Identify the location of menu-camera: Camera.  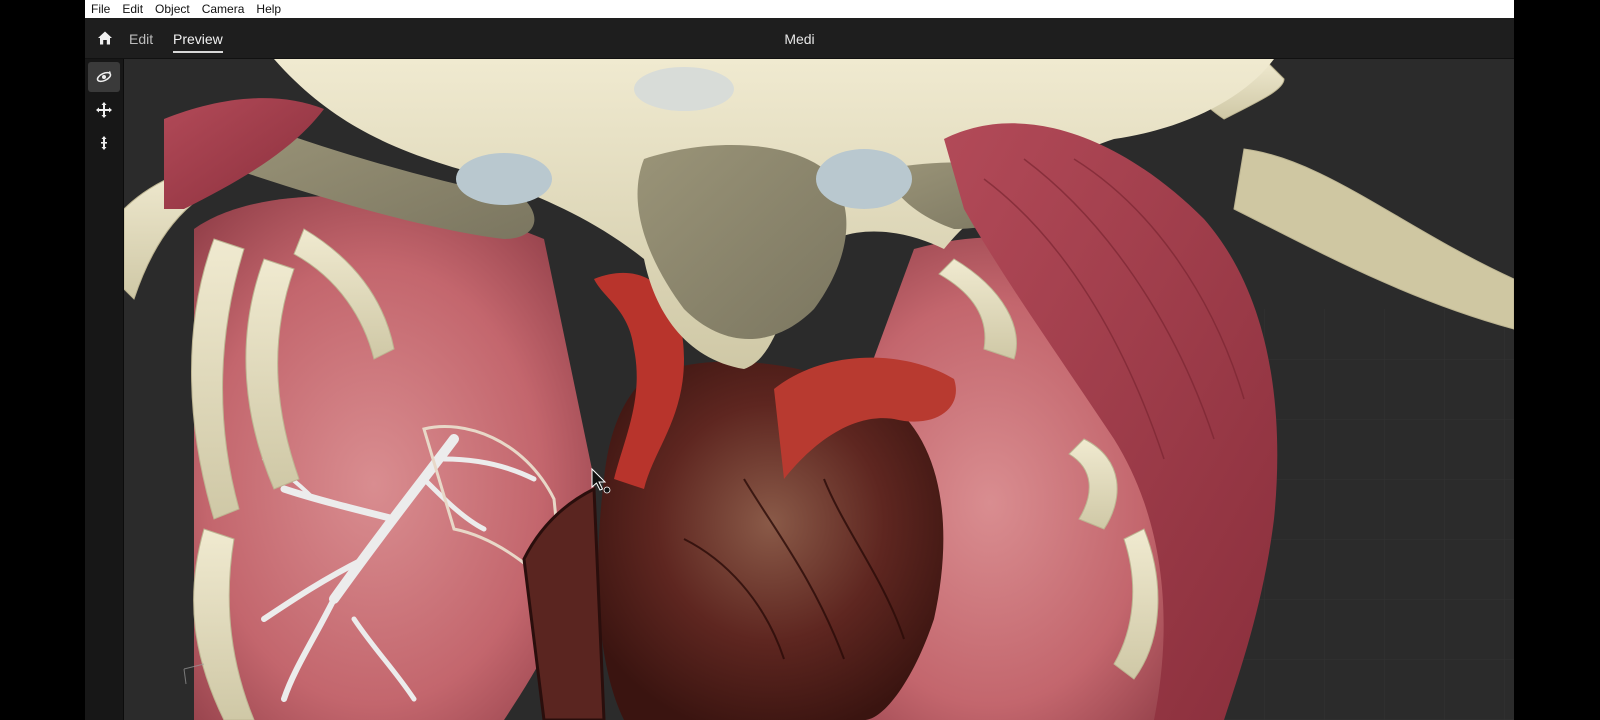
(223, 9).